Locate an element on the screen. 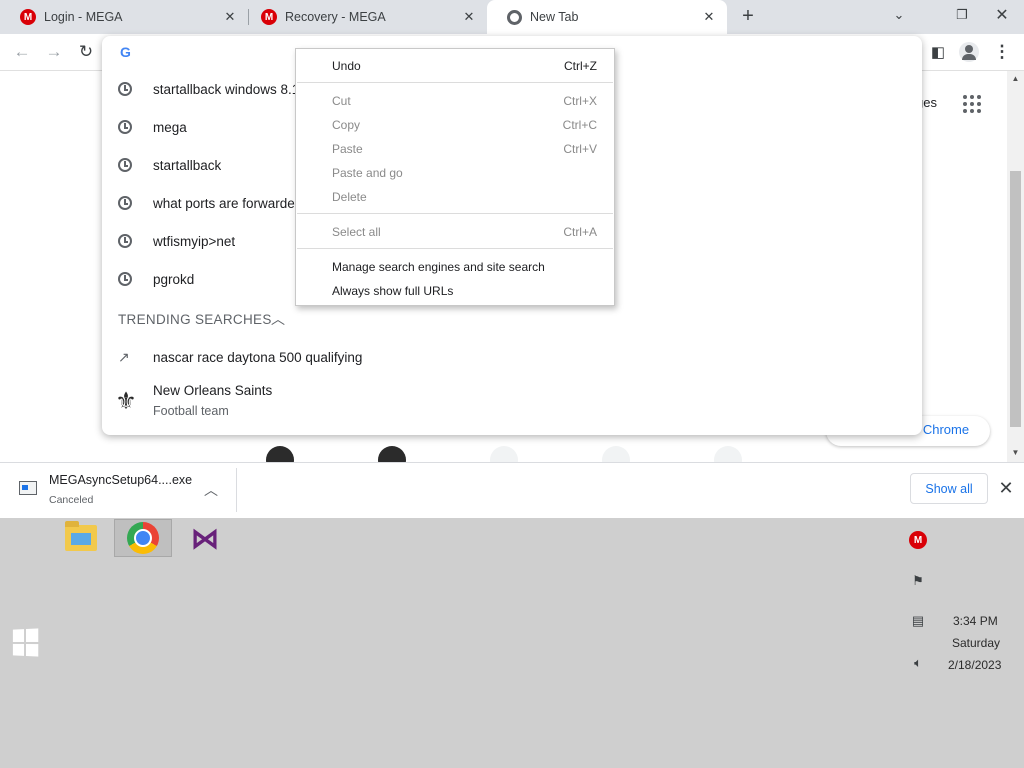 Image resolution: width=1024 pixels, height=768 pixels. suggestion-text: wtfismyip>net is located at coordinates (194, 241).